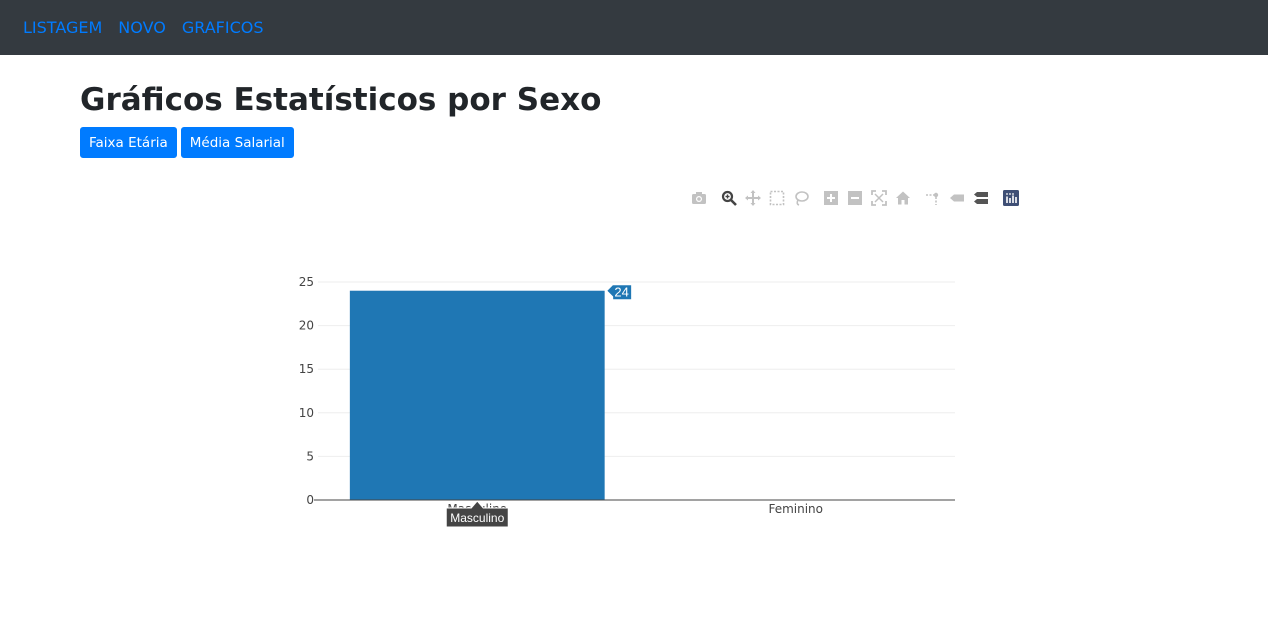  Describe the element at coordinates (855, 198) in the screenshot. I see `zoom-out-icon` at that location.